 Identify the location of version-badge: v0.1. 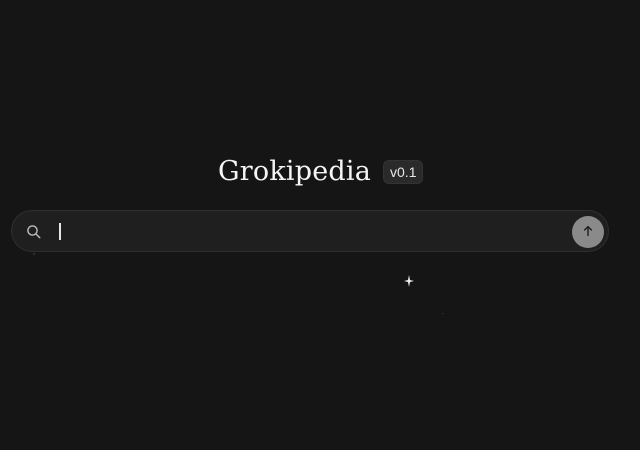
(403, 172).